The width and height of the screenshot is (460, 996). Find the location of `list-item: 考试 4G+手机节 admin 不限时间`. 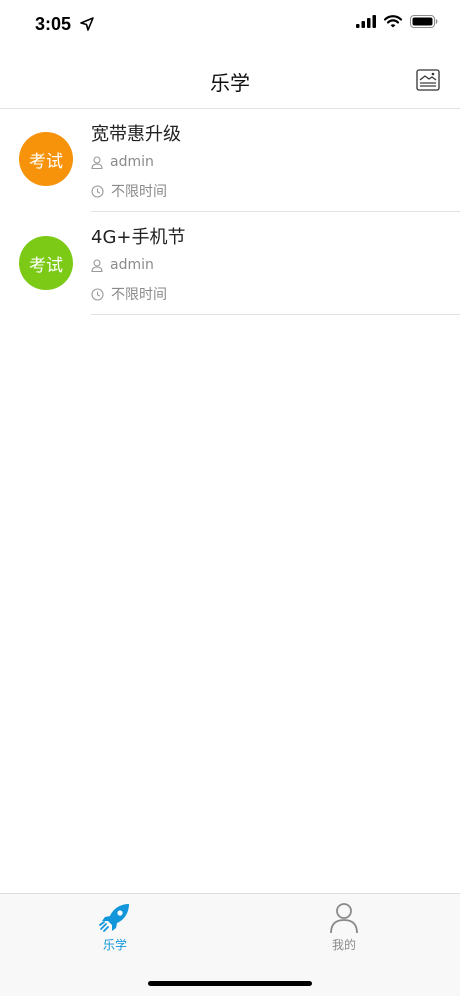

list-item: 考试 4G+手机节 admin 不限时间 is located at coordinates (230, 263).